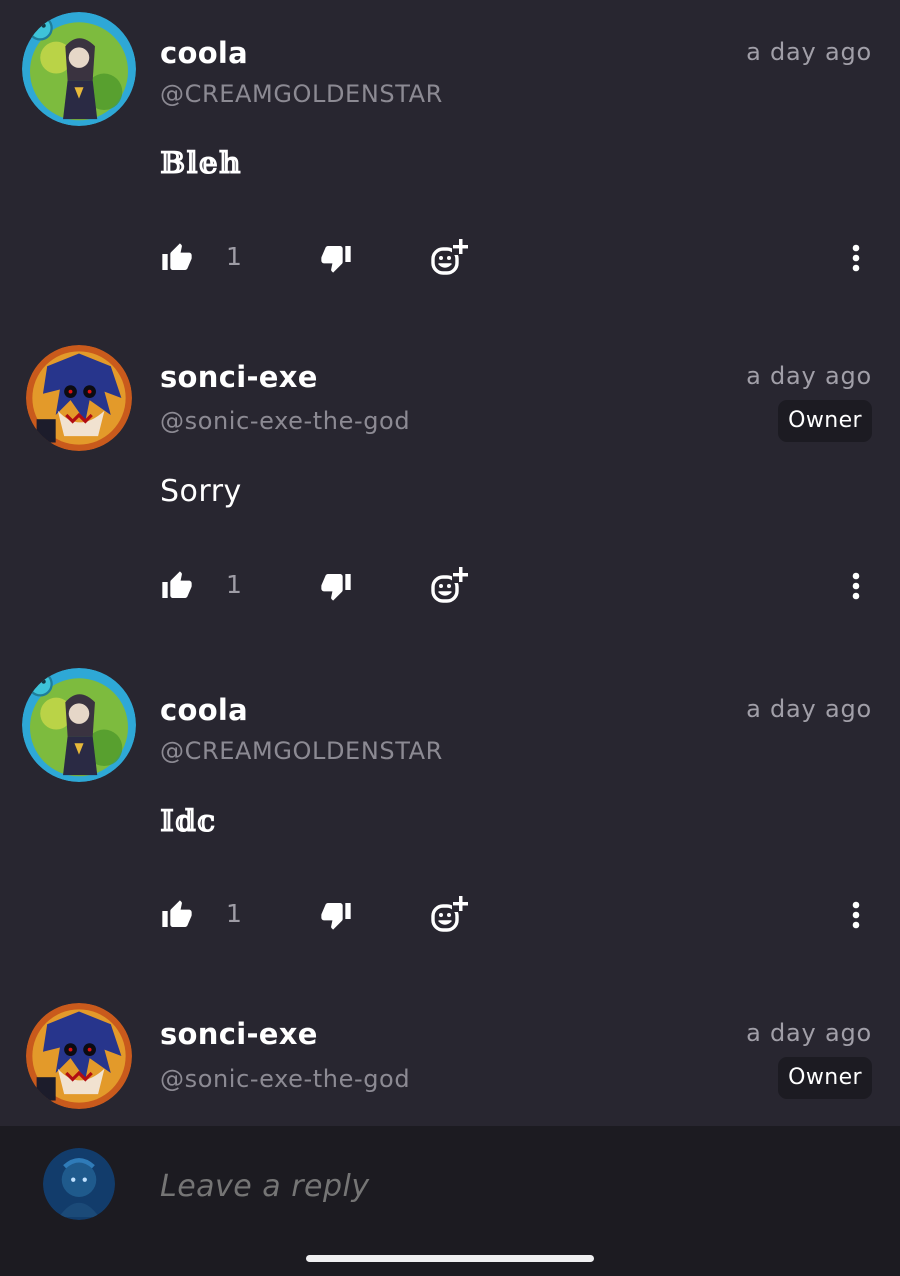  Describe the element at coordinates (201, 491) in the screenshot. I see `comment-text: Sorry` at that location.